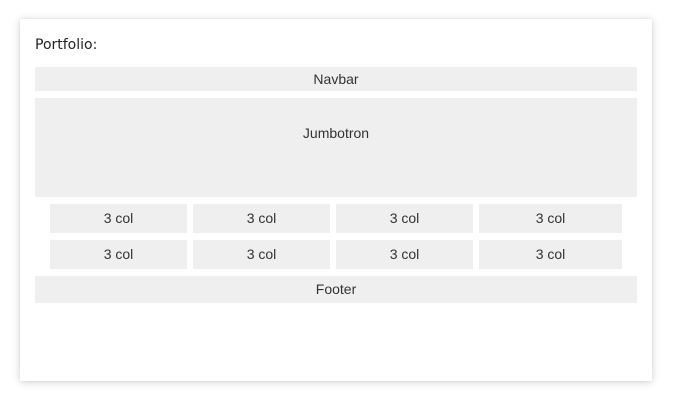 The image size is (677, 409). What do you see at coordinates (336, 133) in the screenshot?
I see `jumbotron-label: Jumbotron` at bounding box center [336, 133].